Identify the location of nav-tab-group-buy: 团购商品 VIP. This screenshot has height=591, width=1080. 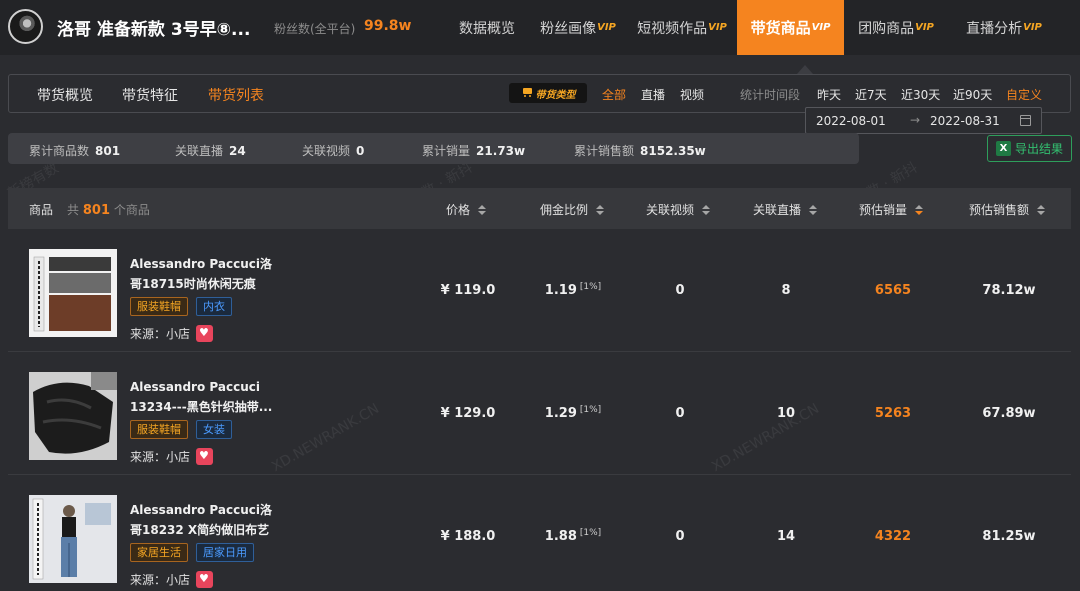
(896, 27).